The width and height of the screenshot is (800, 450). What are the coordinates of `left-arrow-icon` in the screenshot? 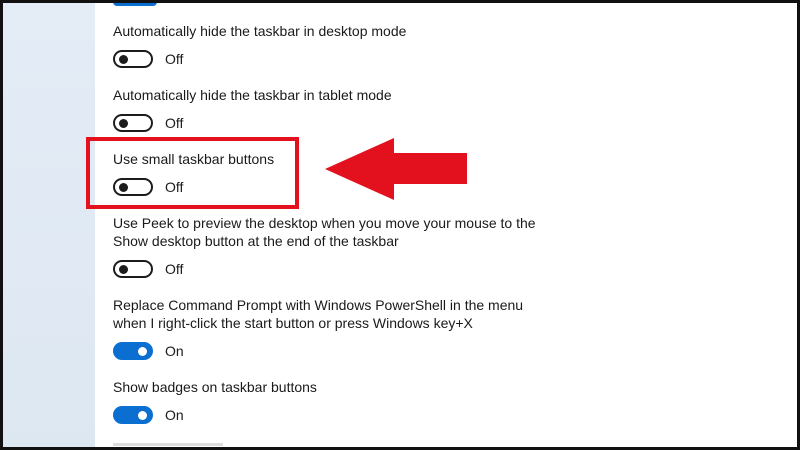 It's located at (396, 169).